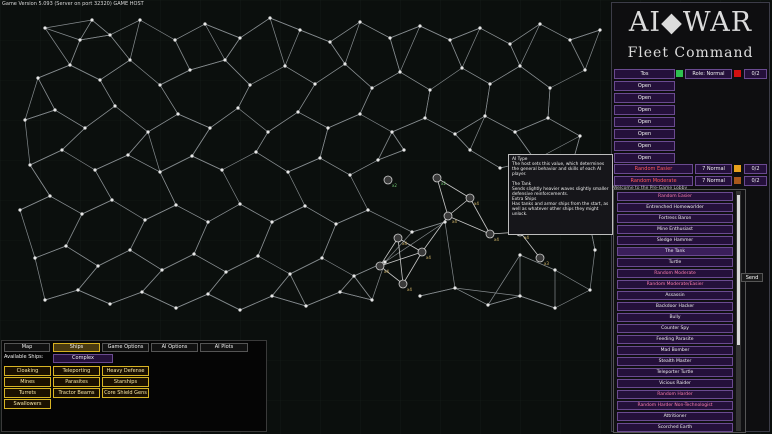  What do you see at coordinates (675, 273) in the screenshot?
I see `ai-type-option: Random Moderate` at bounding box center [675, 273].